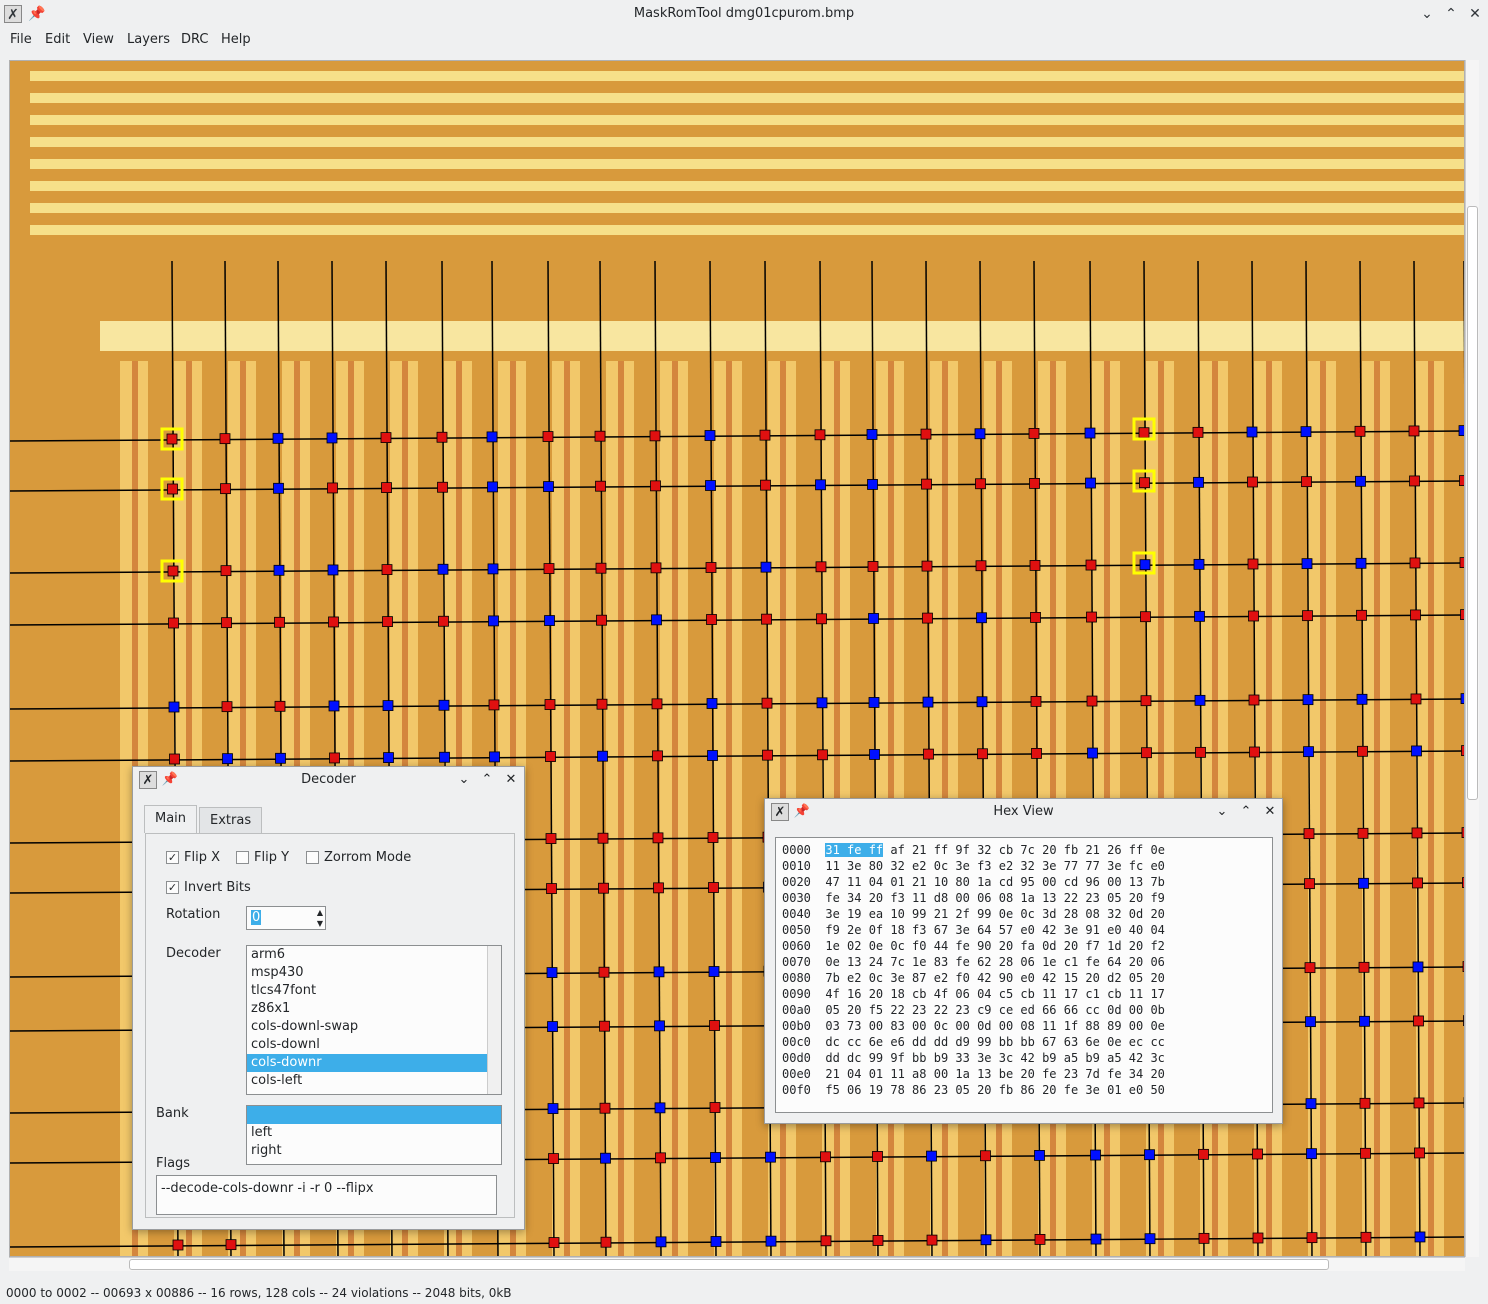 This screenshot has width=1488, height=1304. I want to click on bank-option: left, so click(374, 1133).